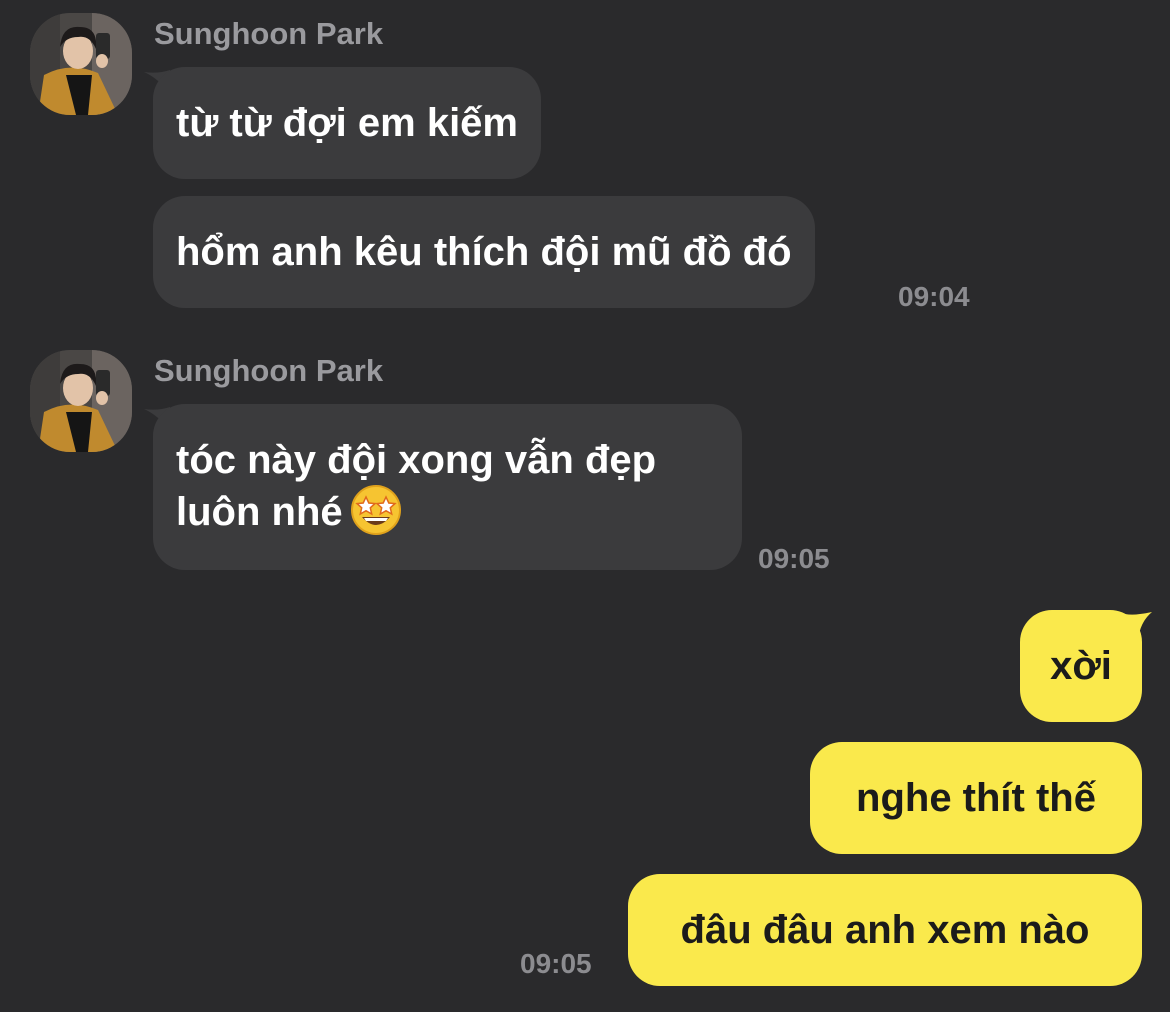 The image size is (1170, 1012). I want to click on timestamp: 09:04, so click(934, 296).